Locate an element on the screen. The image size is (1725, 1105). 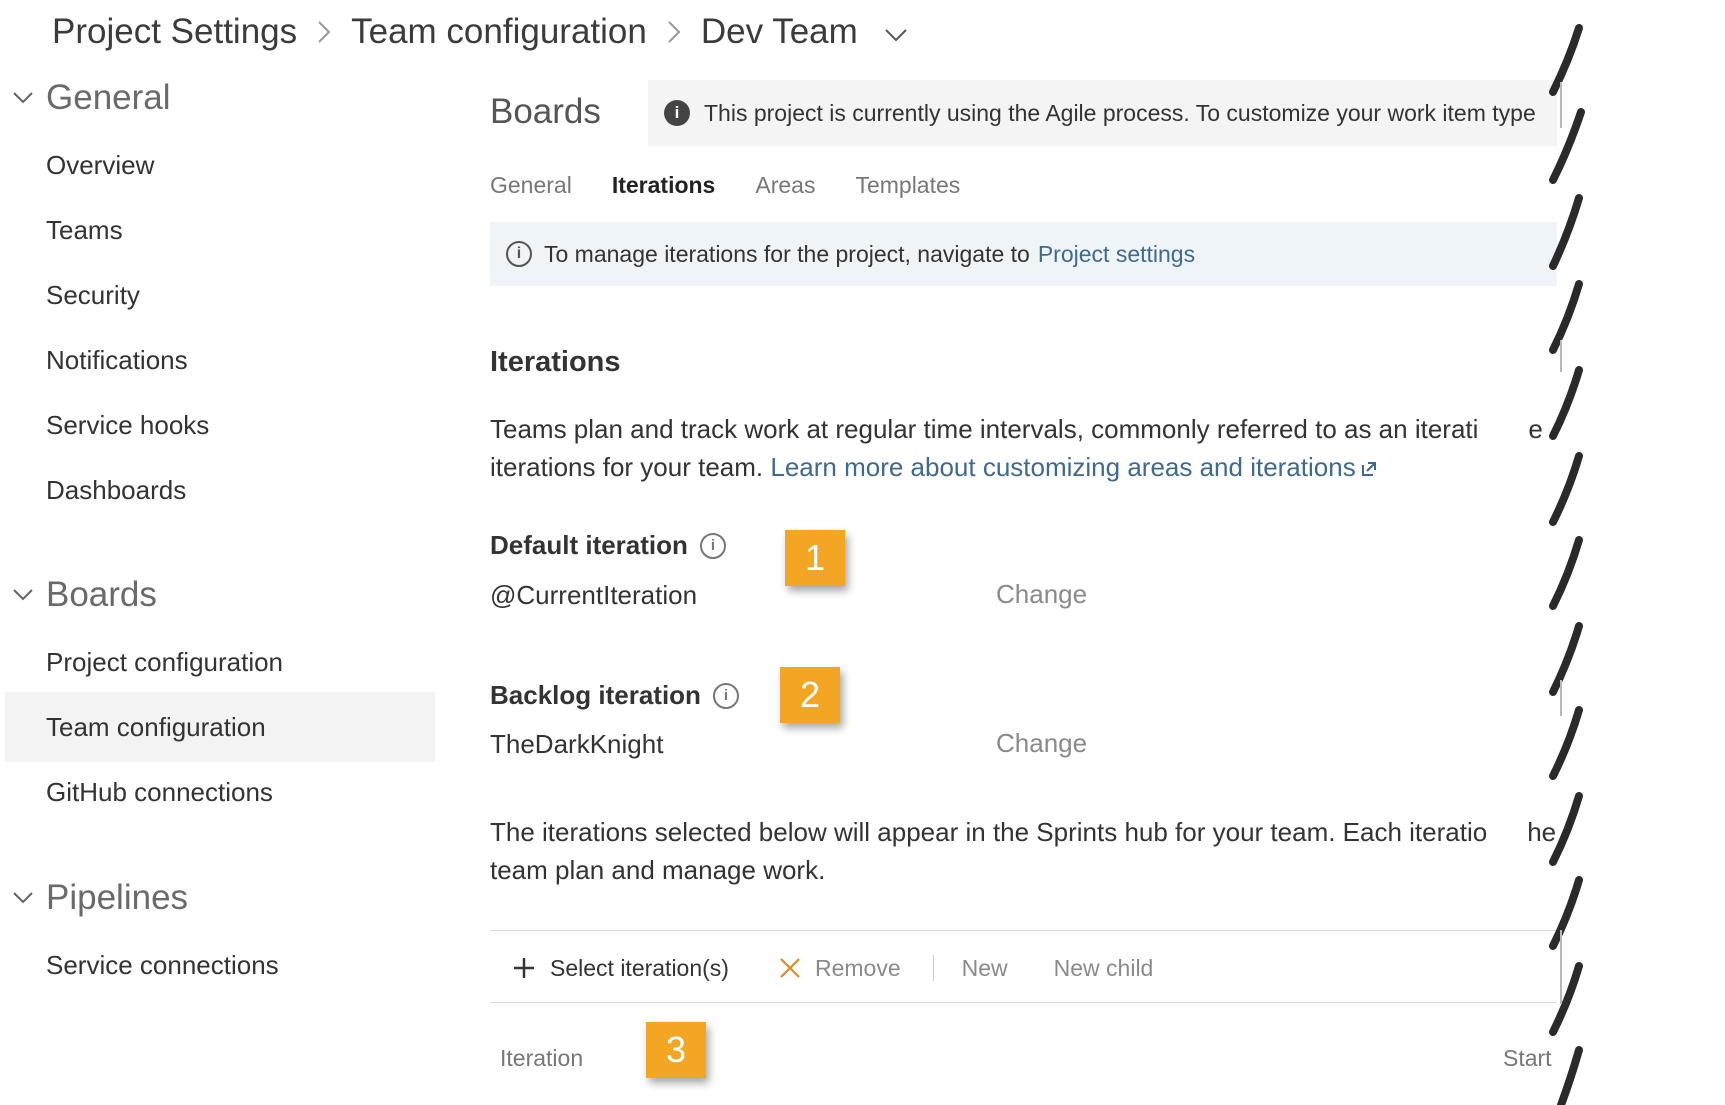
sidebar-item-label: Service hooks is located at coordinates (128, 424).